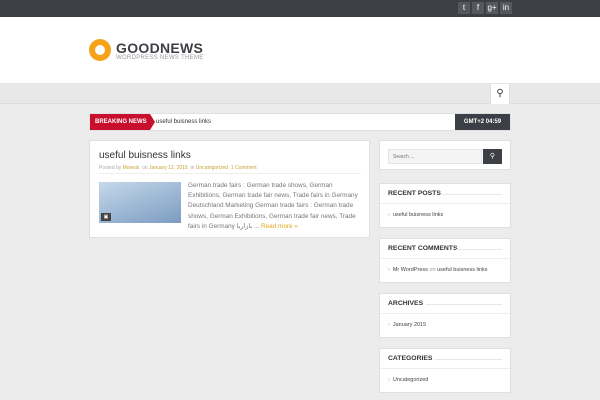 This screenshot has width=600, height=400. I want to click on site-logo-text: GOODNEWS, so click(159, 48).